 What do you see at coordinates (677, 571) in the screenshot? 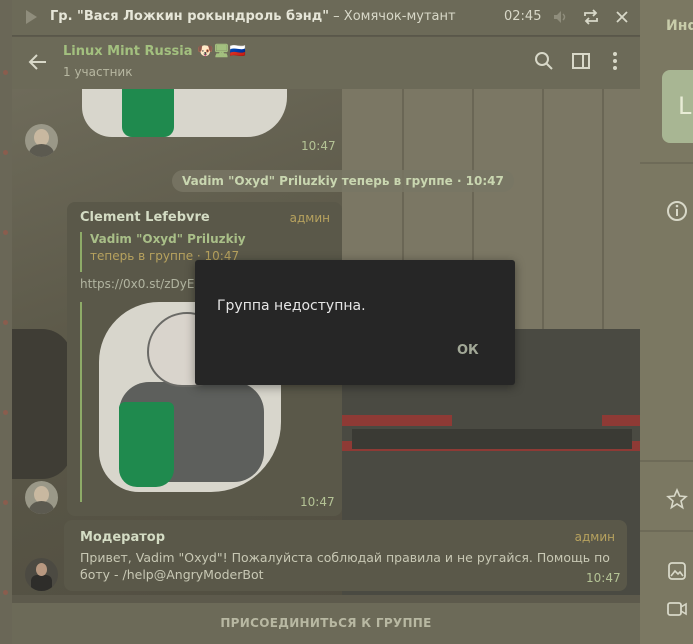
I see `photo-icon` at bounding box center [677, 571].